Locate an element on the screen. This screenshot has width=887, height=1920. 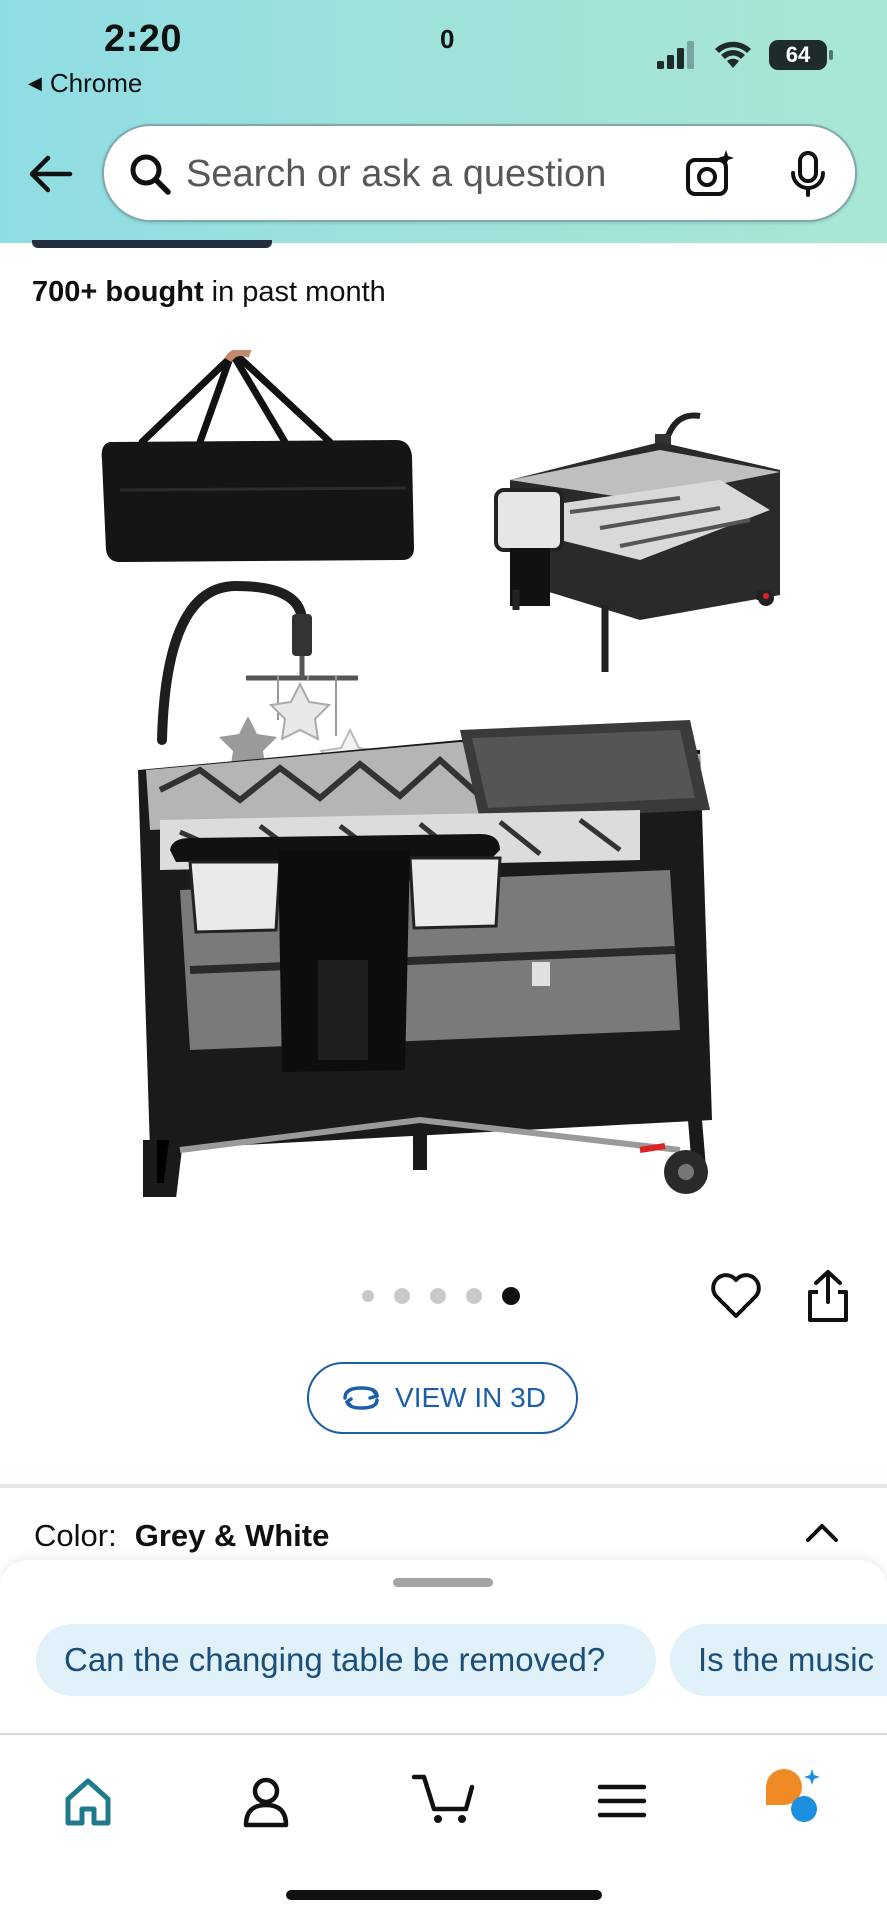
section-divider is located at coordinates (443, 1486).